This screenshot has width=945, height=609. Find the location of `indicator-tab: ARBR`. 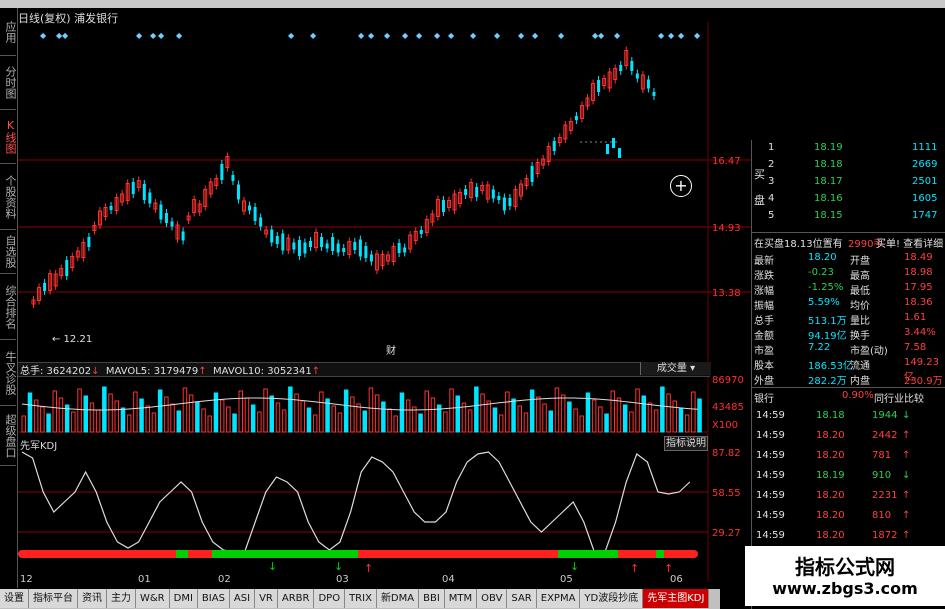

indicator-tab: ARBR is located at coordinates (296, 598).